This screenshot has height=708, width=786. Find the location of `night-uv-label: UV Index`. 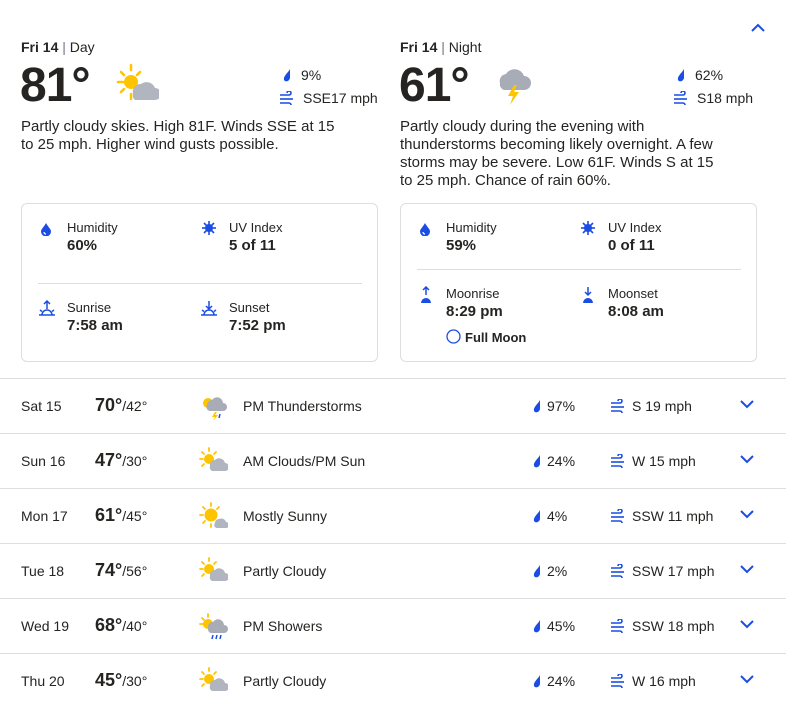

night-uv-label: UV Index is located at coordinates (635, 227).